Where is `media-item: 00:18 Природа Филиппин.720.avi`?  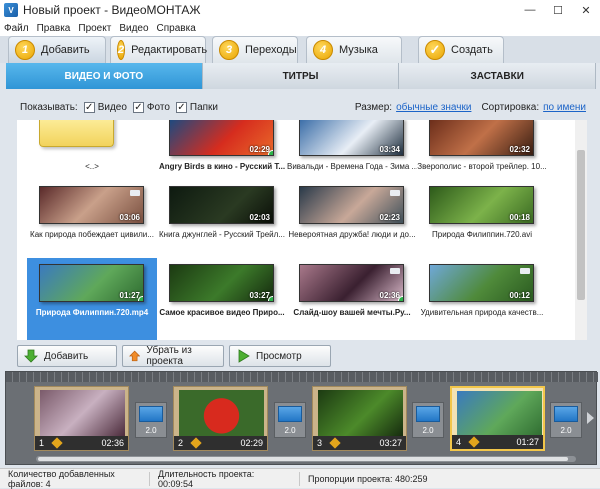 media-item: 00:18 Природа Филиппин.720.avi is located at coordinates (482, 216).